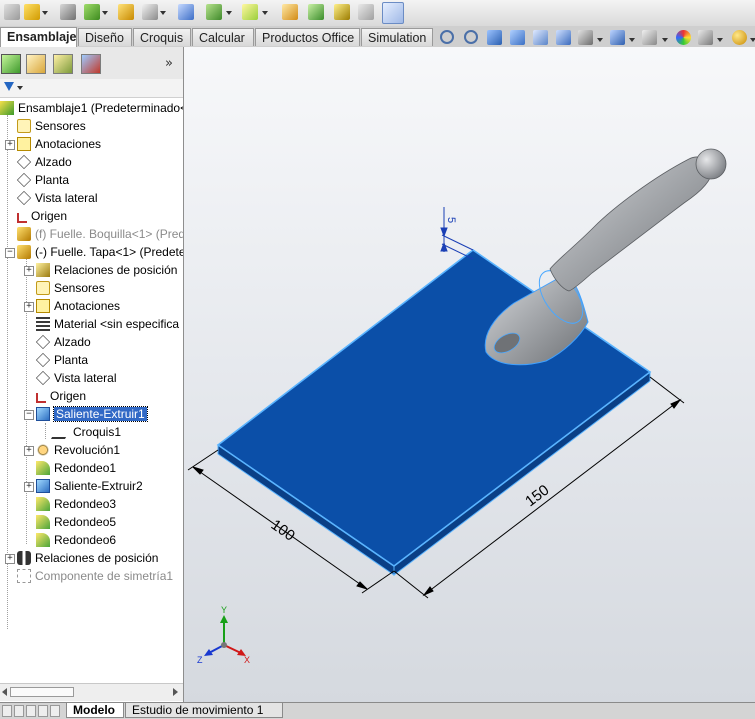  I want to click on dimension-thickness, so click(457, 233).